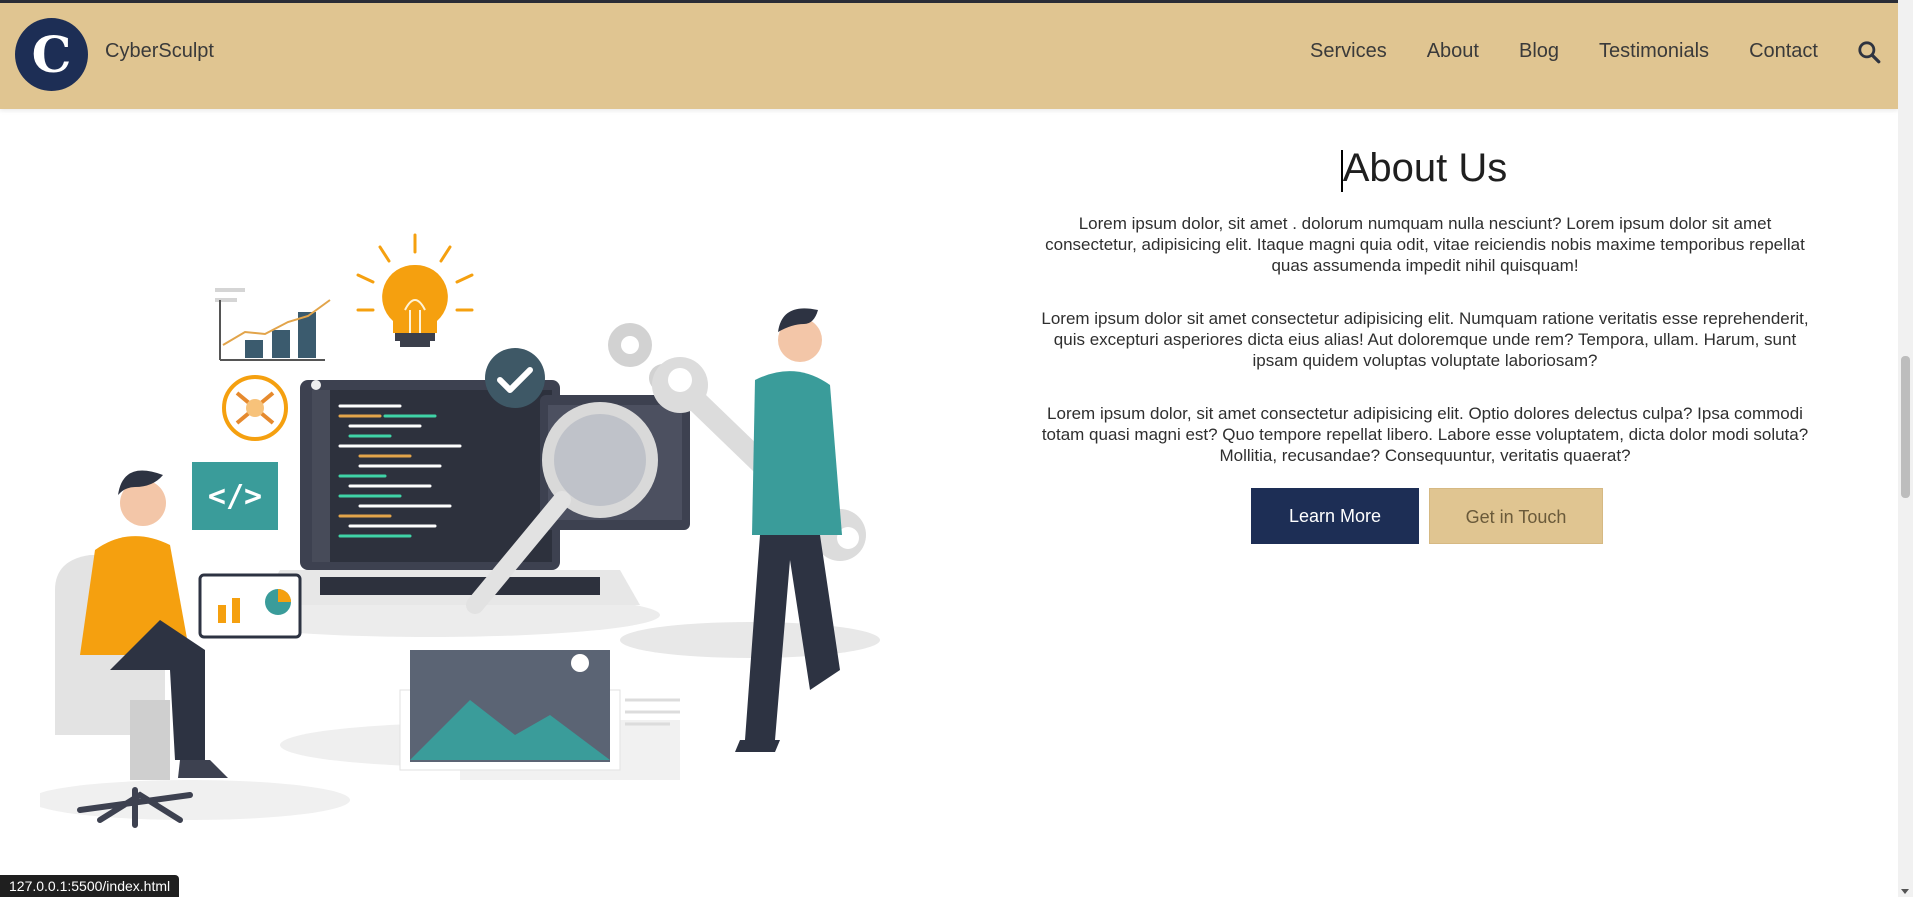 This screenshot has height=897, width=1913. I want to click on scroll-down-arrow-icon, so click(1905, 891).